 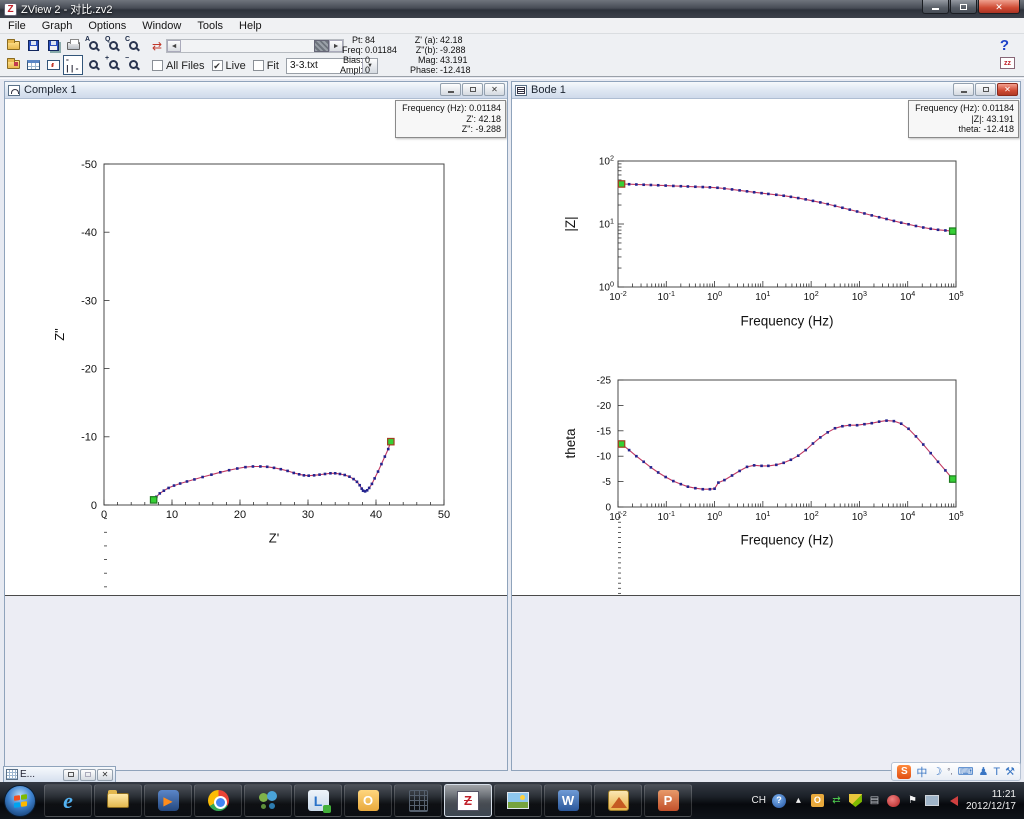 I want to click on scroll-left-arrow: ◄, so click(x=174, y=45).